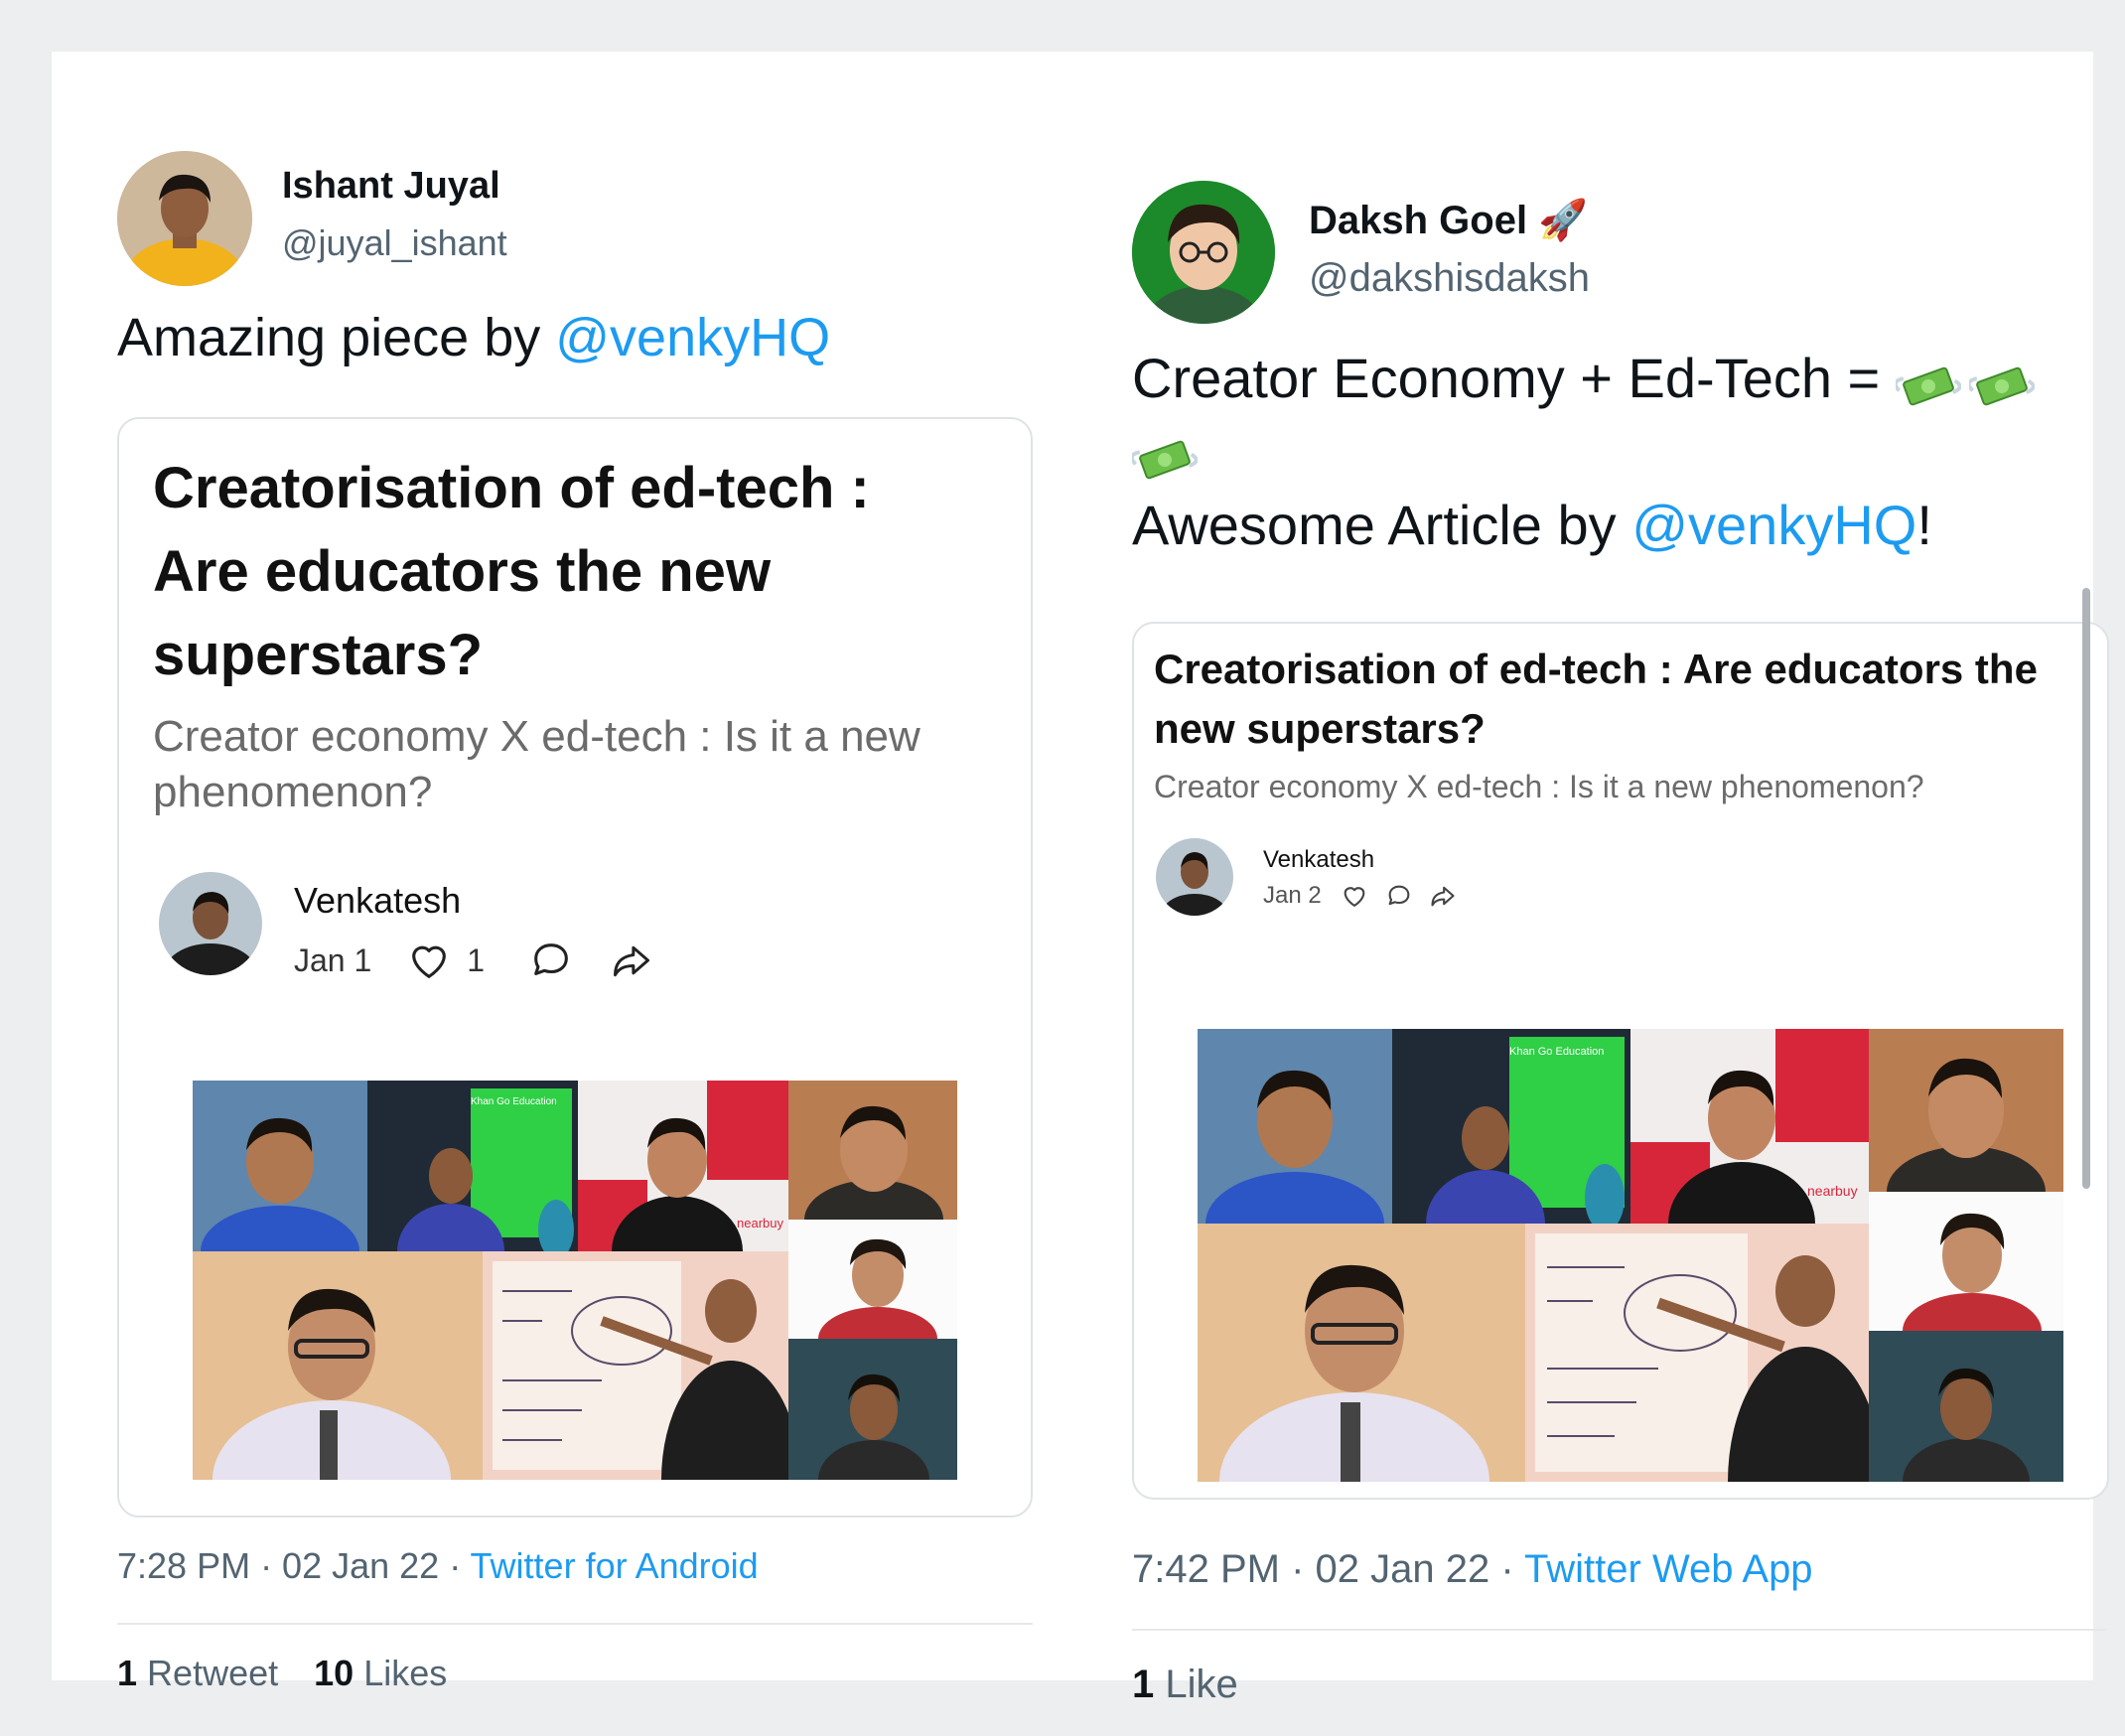 This screenshot has height=1736, width=2125. What do you see at coordinates (1293, 895) in the screenshot?
I see `card-date: Jan 2` at bounding box center [1293, 895].